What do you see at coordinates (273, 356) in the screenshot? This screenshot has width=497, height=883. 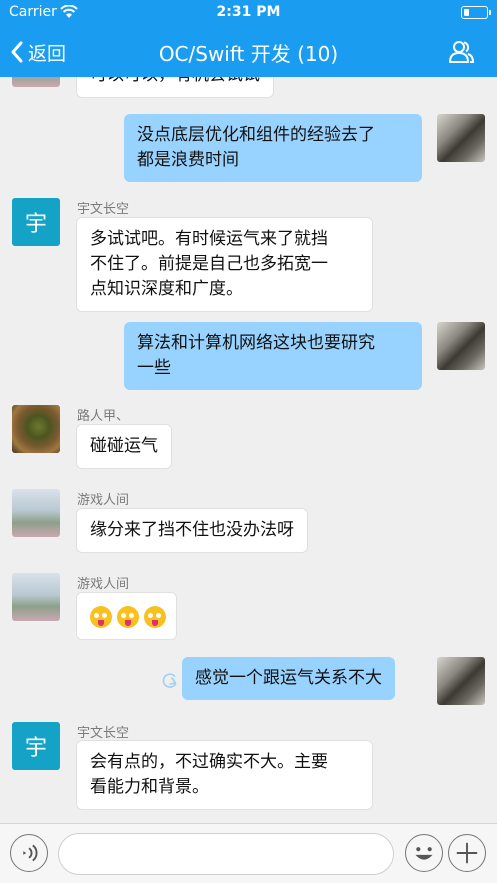 I see `message-bubble-self: 算法和计算机网络这块也要研究 一些` at bounding box center [273, 356].